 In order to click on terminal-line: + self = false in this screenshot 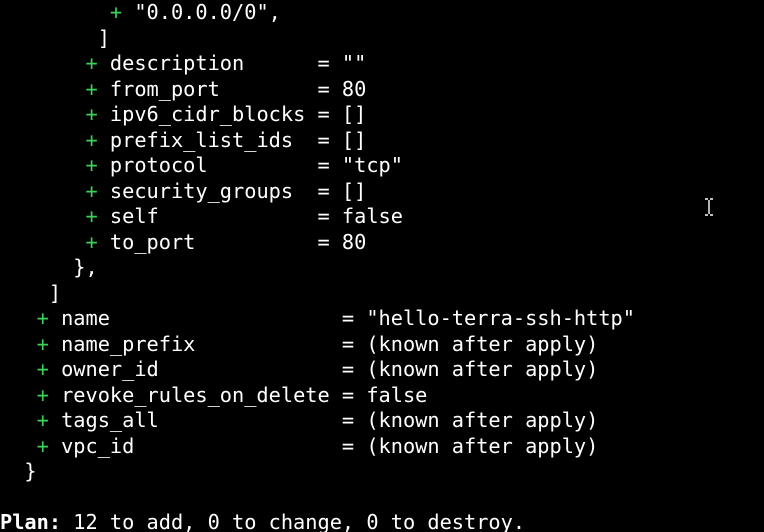, I will do `click(201, 217)`.